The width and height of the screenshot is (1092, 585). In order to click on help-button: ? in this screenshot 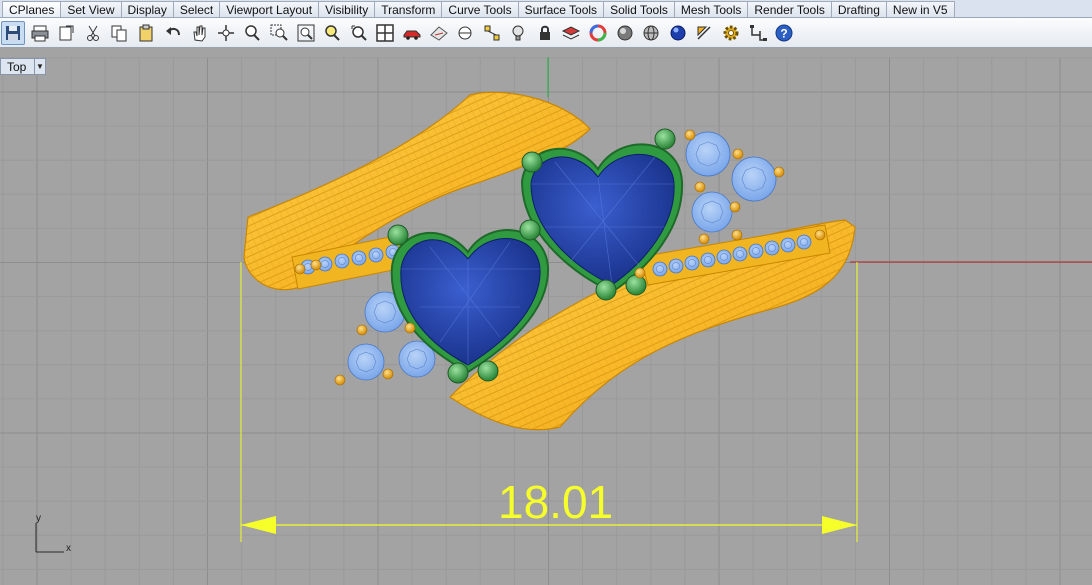, I will do `click(784, 33)`.